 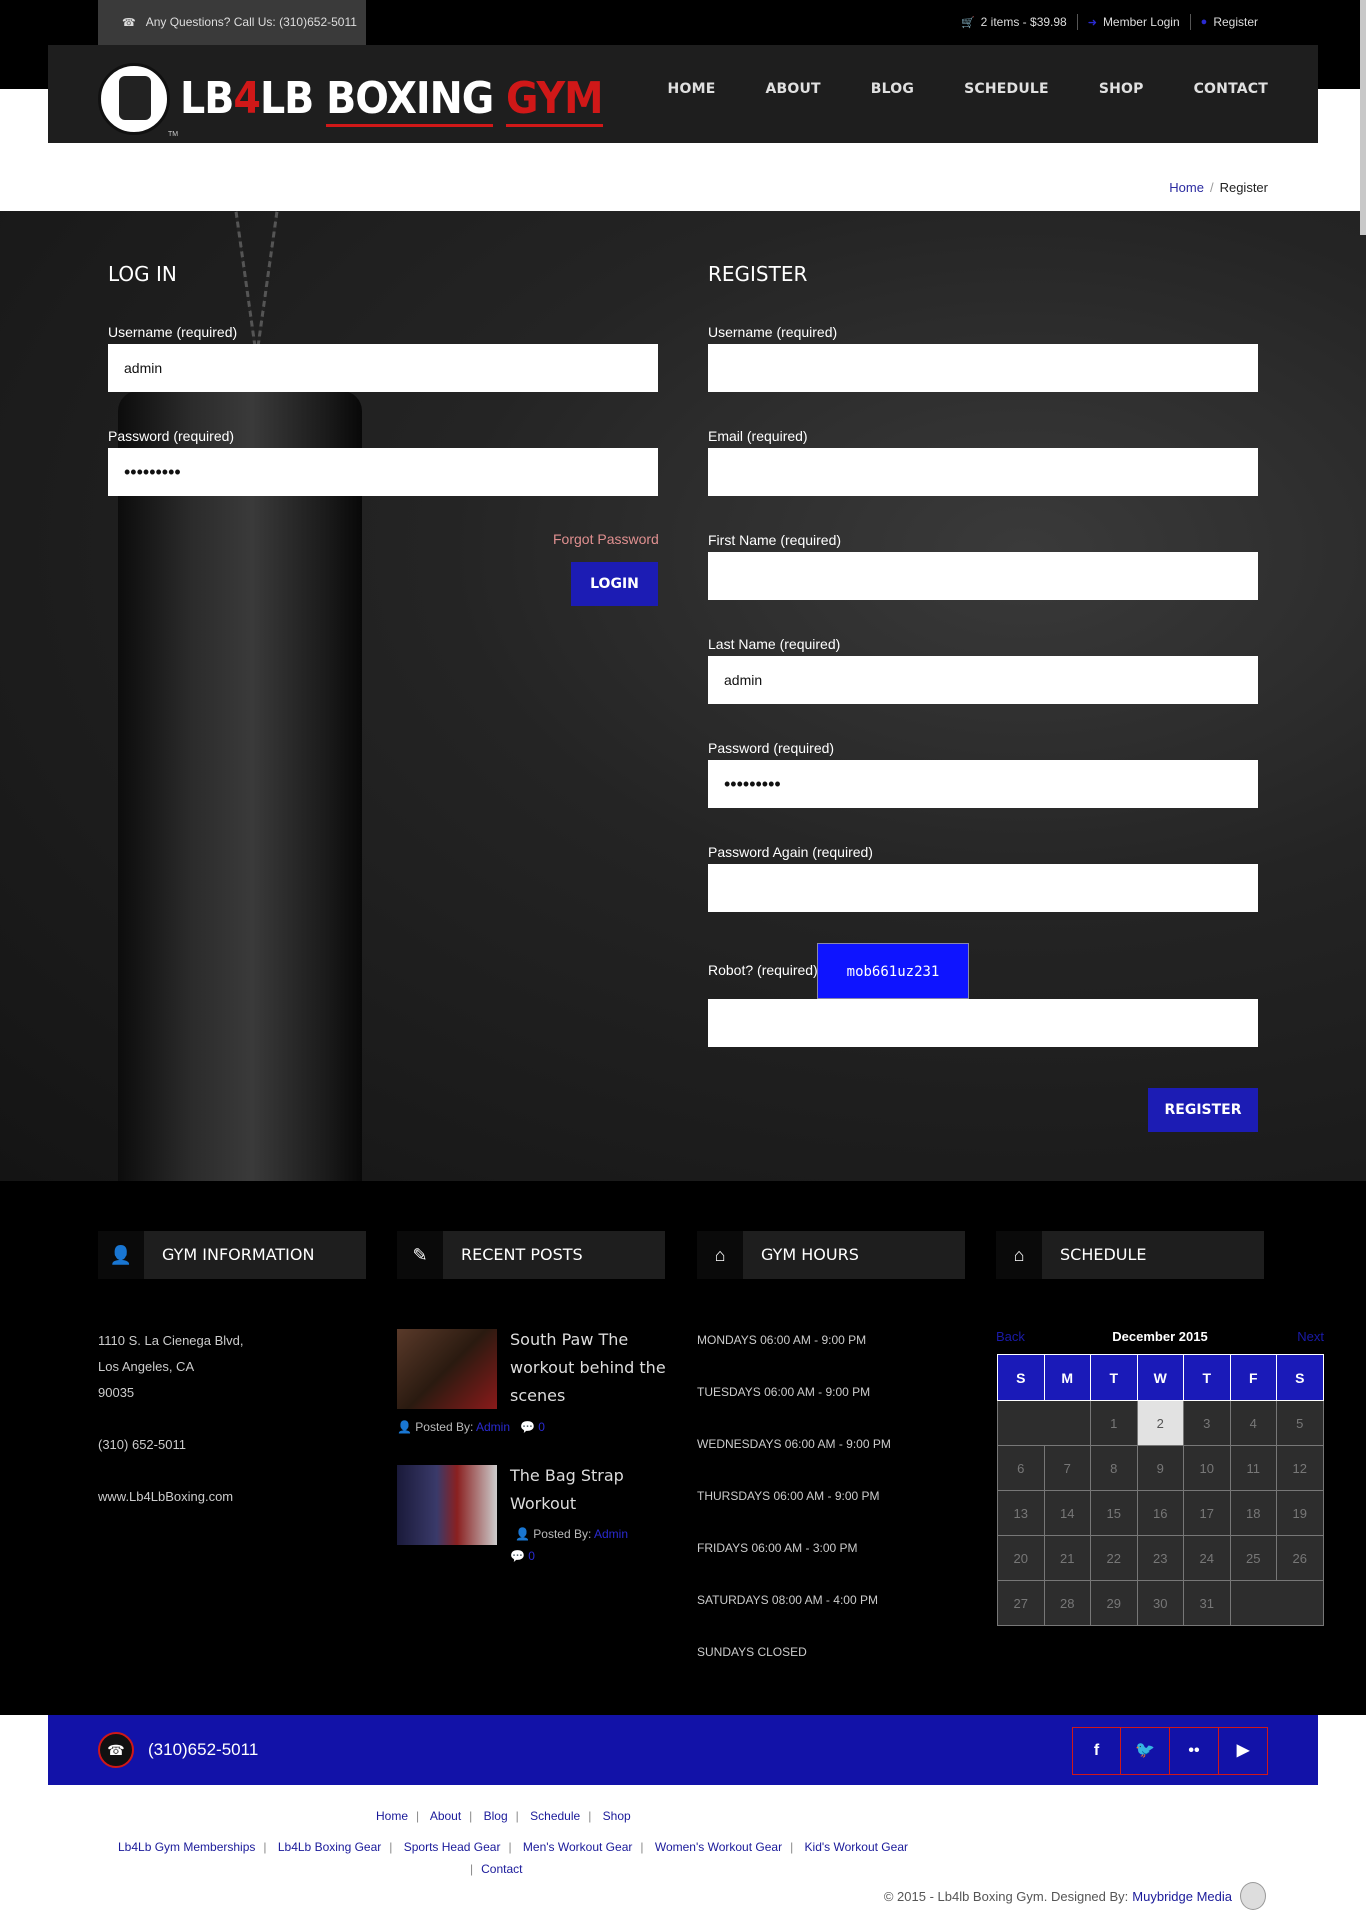 I want to click on footer-link-womens-gear: Women's Workout Gear, so click(x=718, y=1847).